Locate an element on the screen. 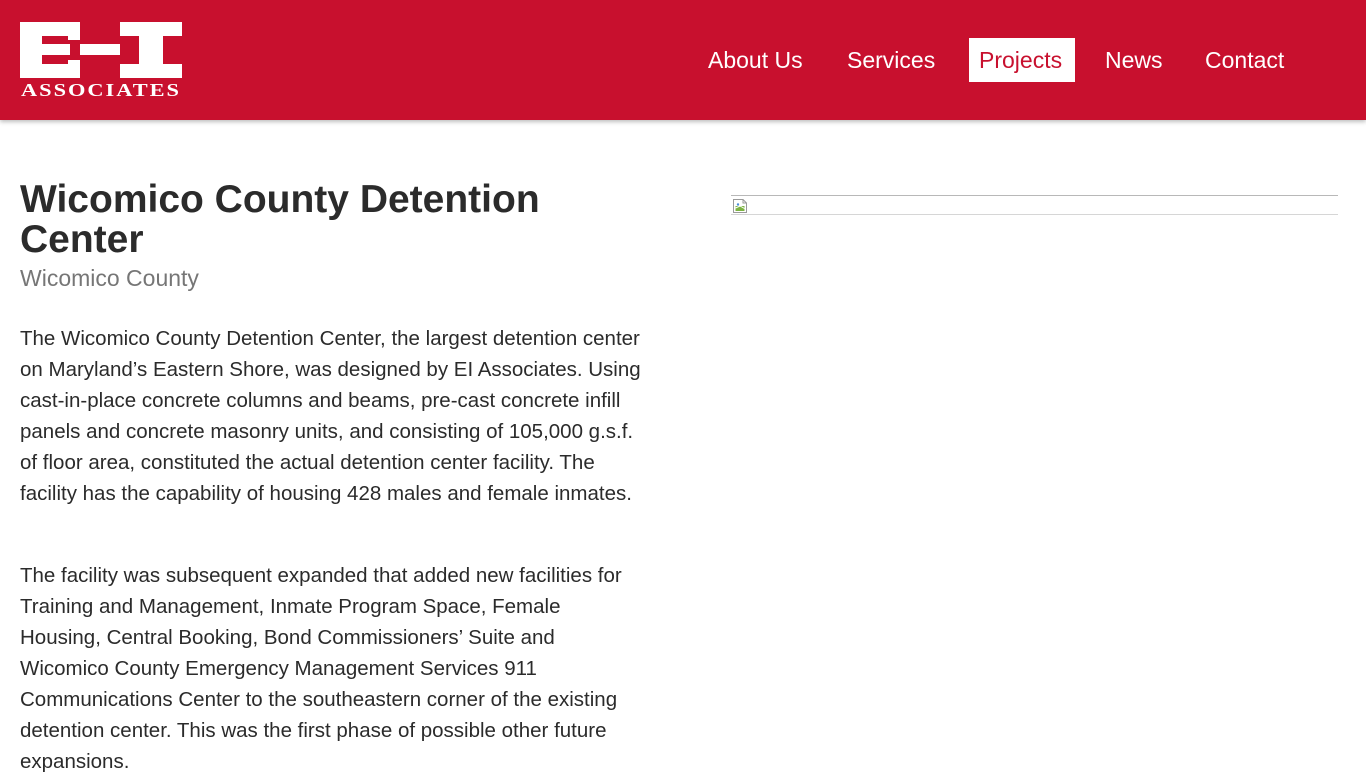  logo-subtitle: ASSOCIATES is located at coordinates (101, 89).